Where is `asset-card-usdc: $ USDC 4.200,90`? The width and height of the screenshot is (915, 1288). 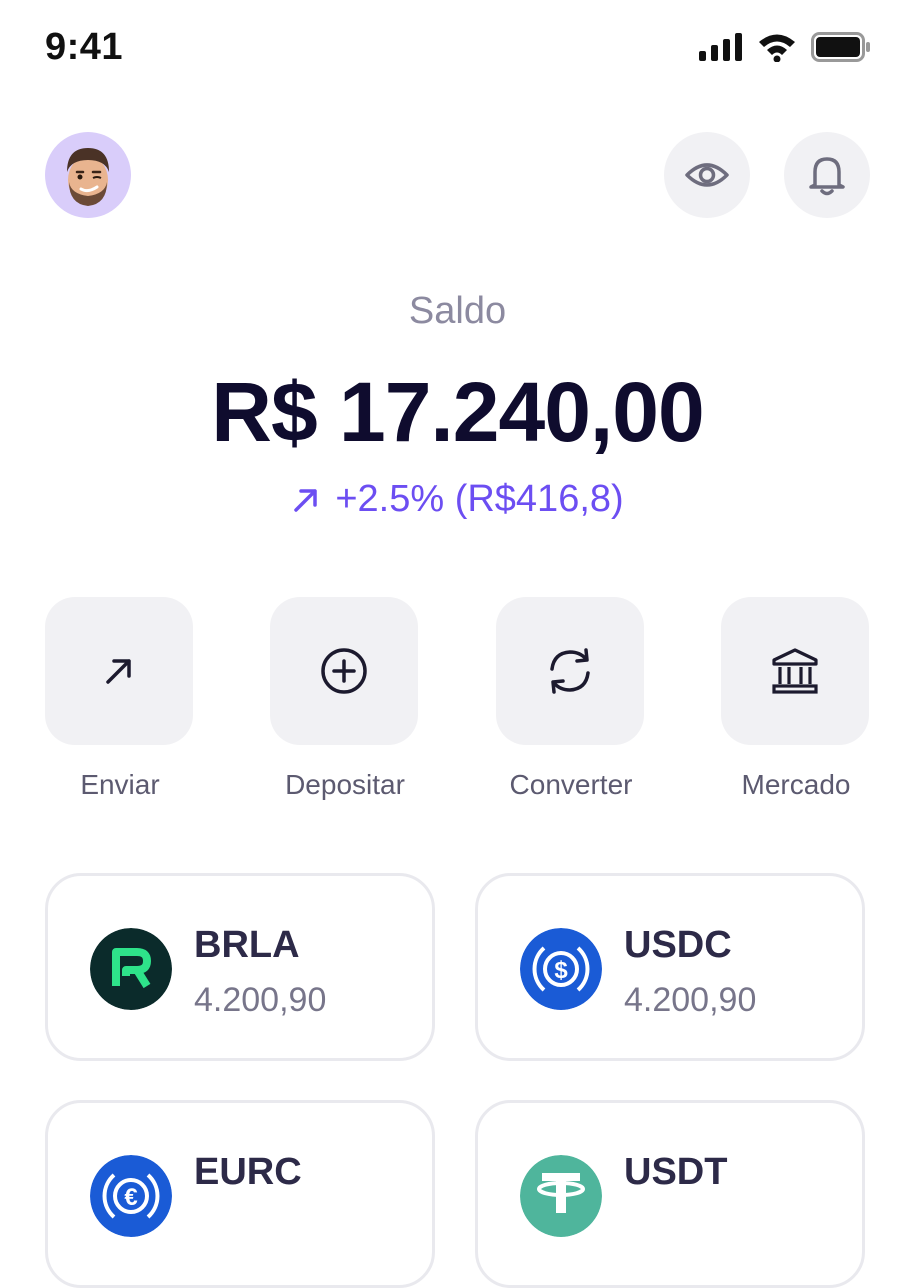
asset-card-usdc: $ USDC 4.200,90 is located at coordinates (670, 967).